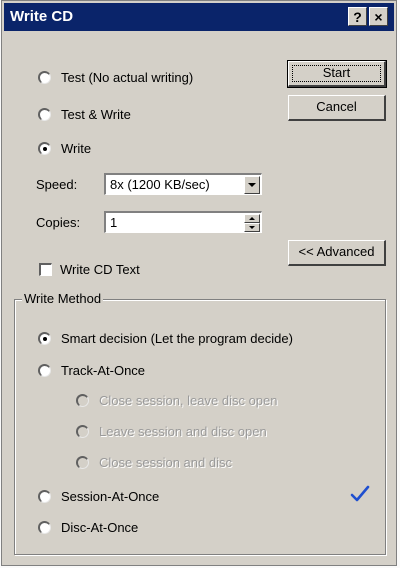  Describe the element at coordinates (252, 185) in the screenshot. I see `speed-dropdown-icon` at that location.